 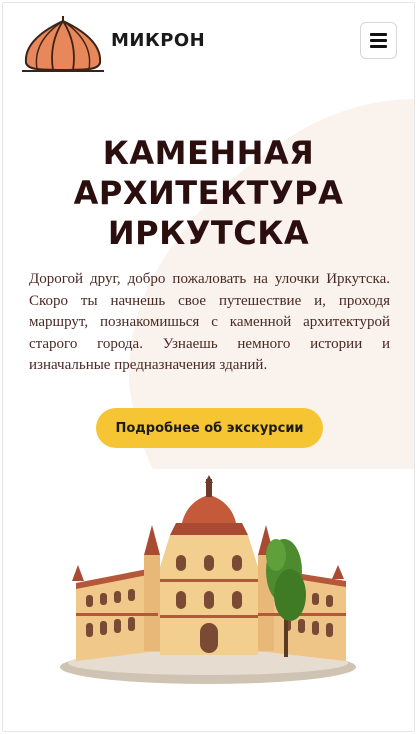 What do you see at coordinates (158, 40) in the screenshot?
I see `brand-name: МИКРОН` at bounding box center [158, 40].